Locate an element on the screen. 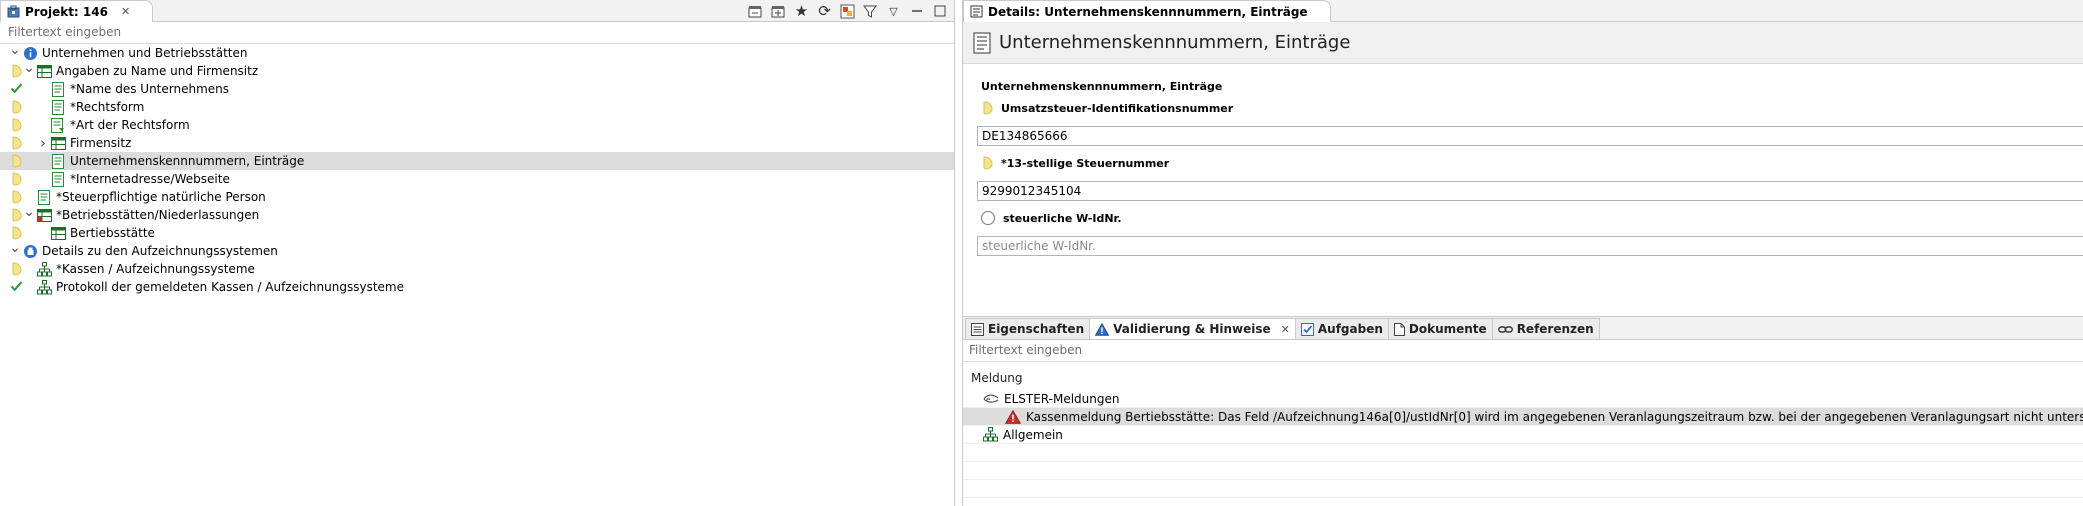 This screenshot has width=2083, height=506. radio-button is located at coordinates (988, 218).